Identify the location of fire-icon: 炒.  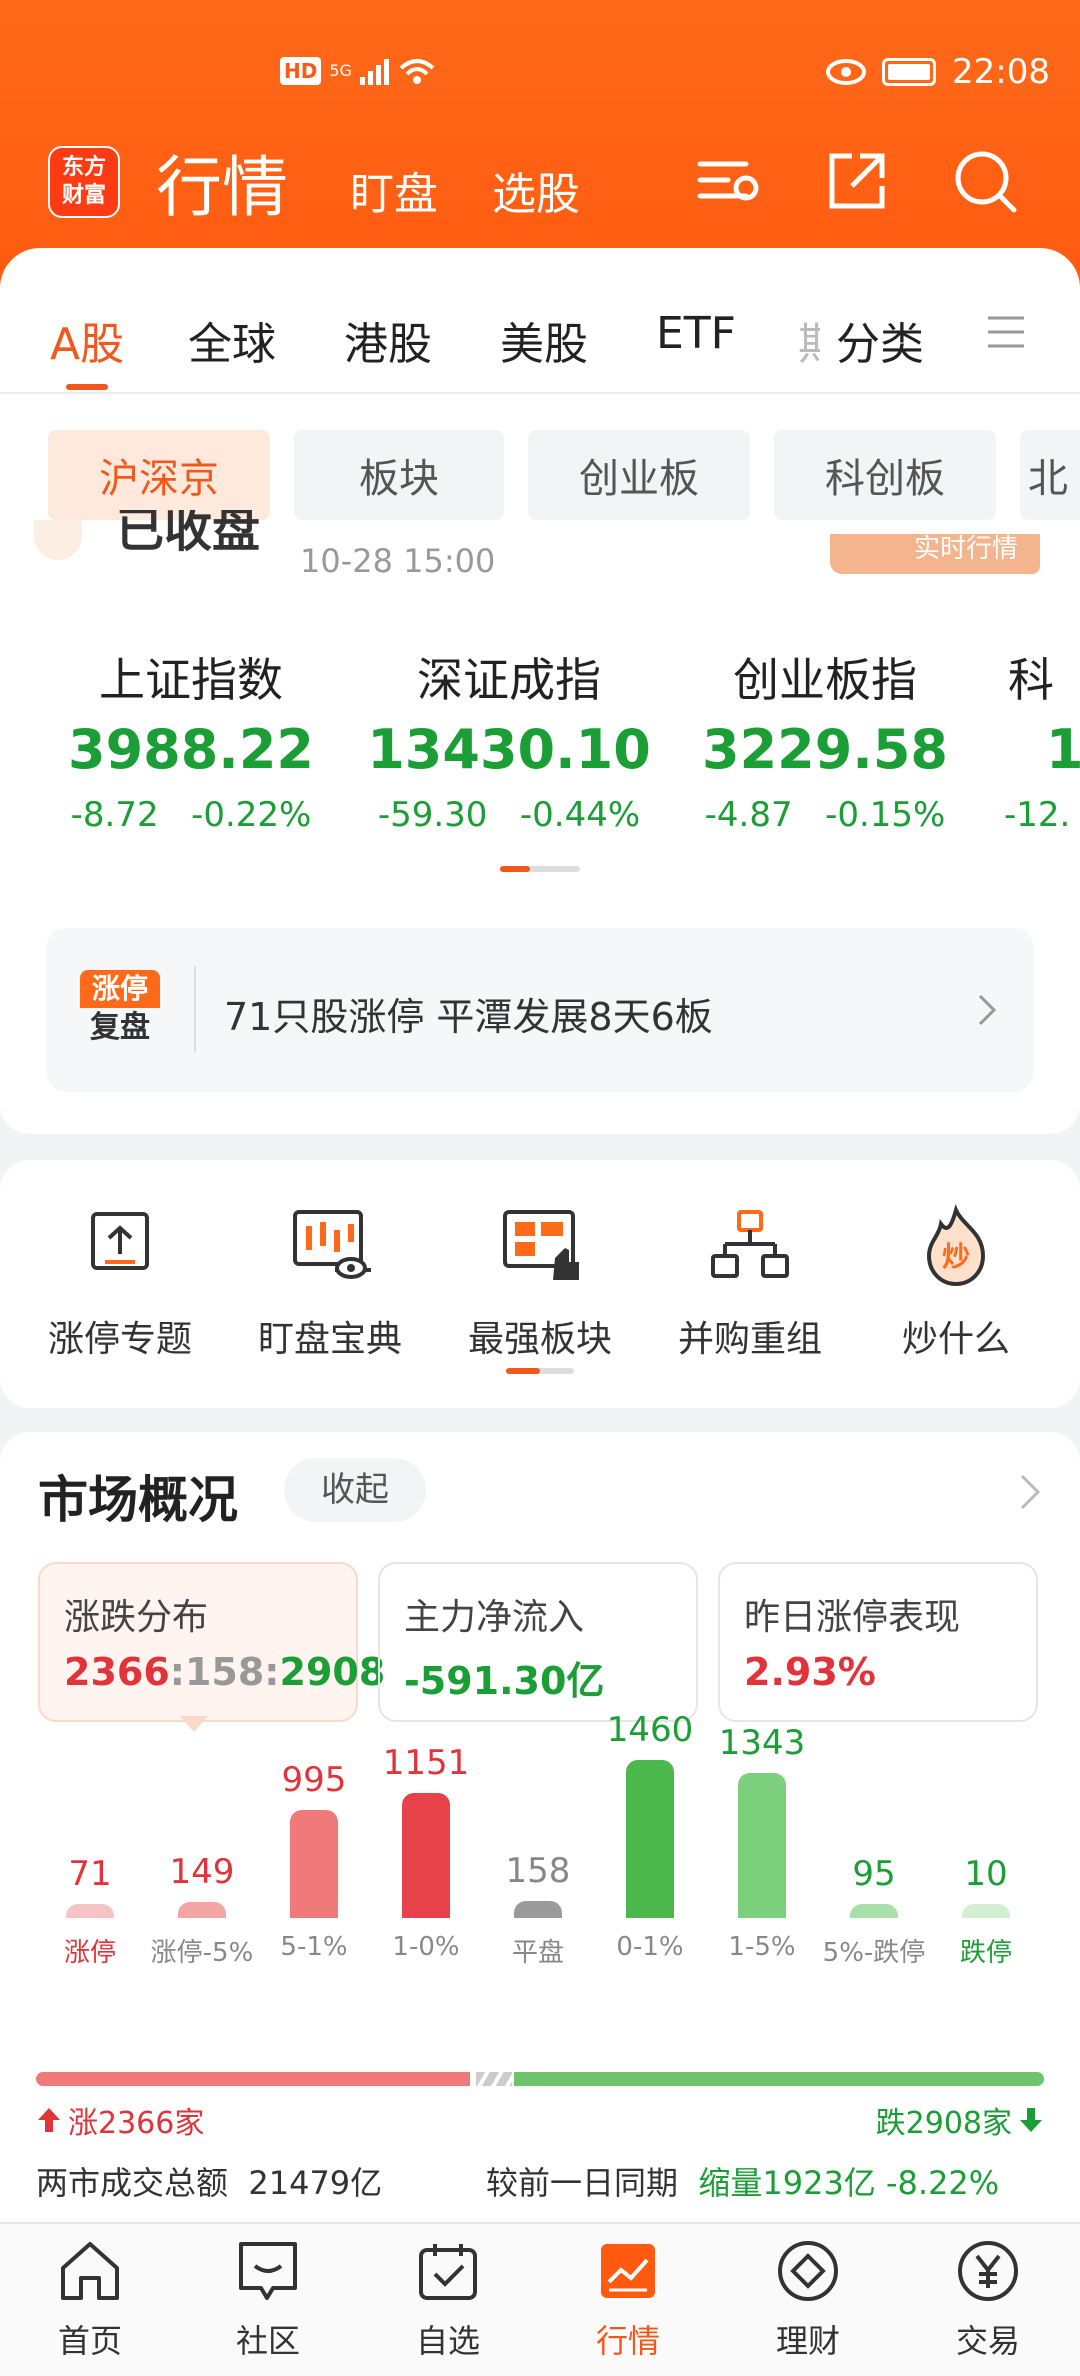
(956, 1245).